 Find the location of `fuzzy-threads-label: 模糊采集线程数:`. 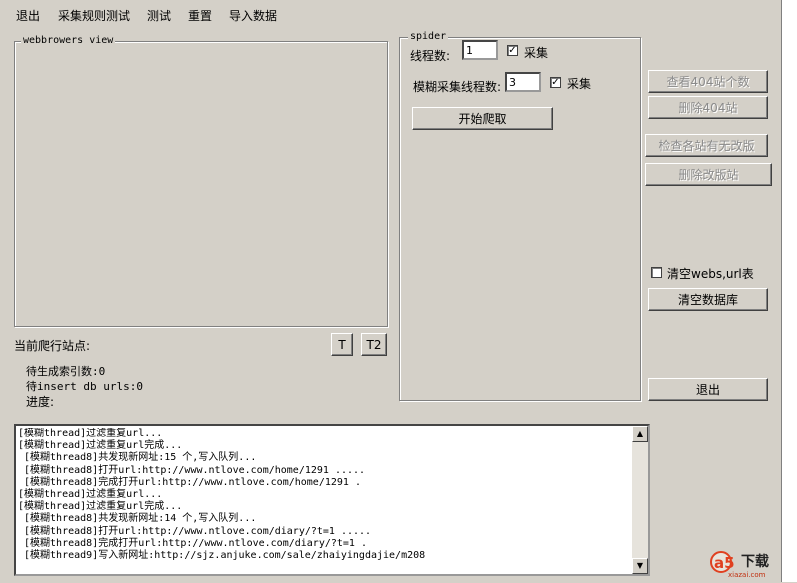

fuzzy-threads-label: 模糊采集线程数: is located at coordinates (457, 87).